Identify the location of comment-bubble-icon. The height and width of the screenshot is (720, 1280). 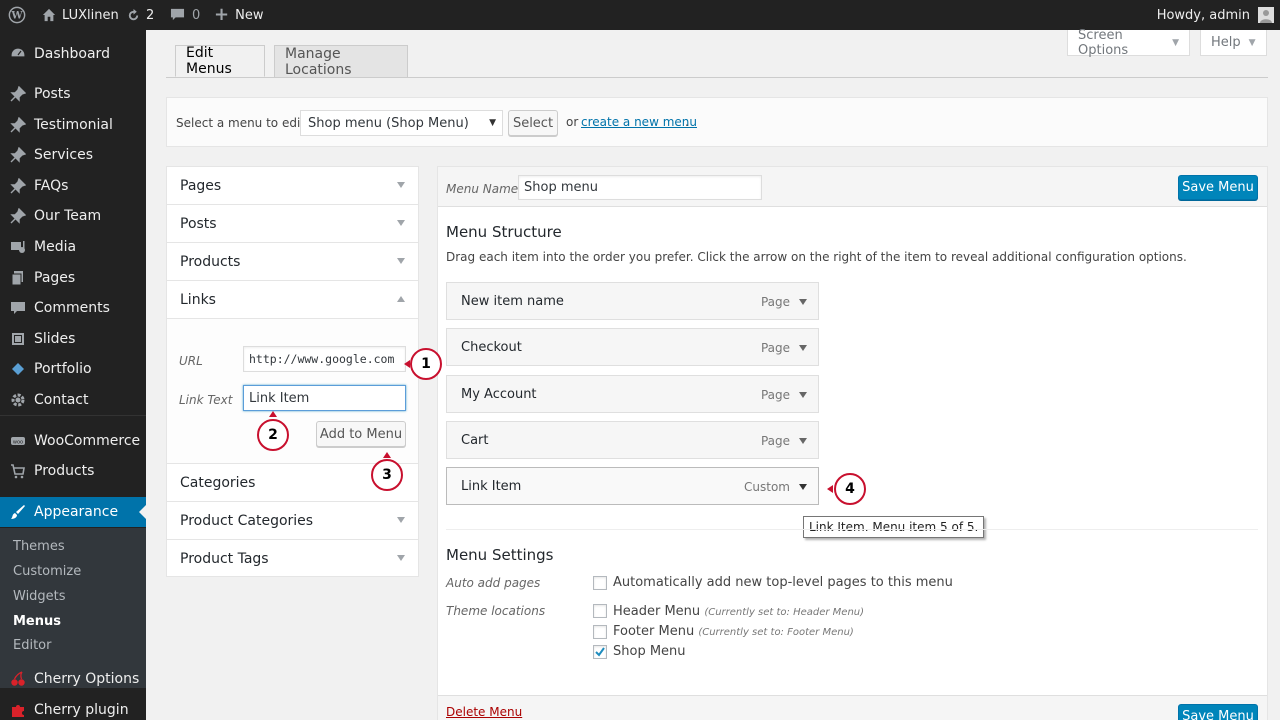
(177, 15).